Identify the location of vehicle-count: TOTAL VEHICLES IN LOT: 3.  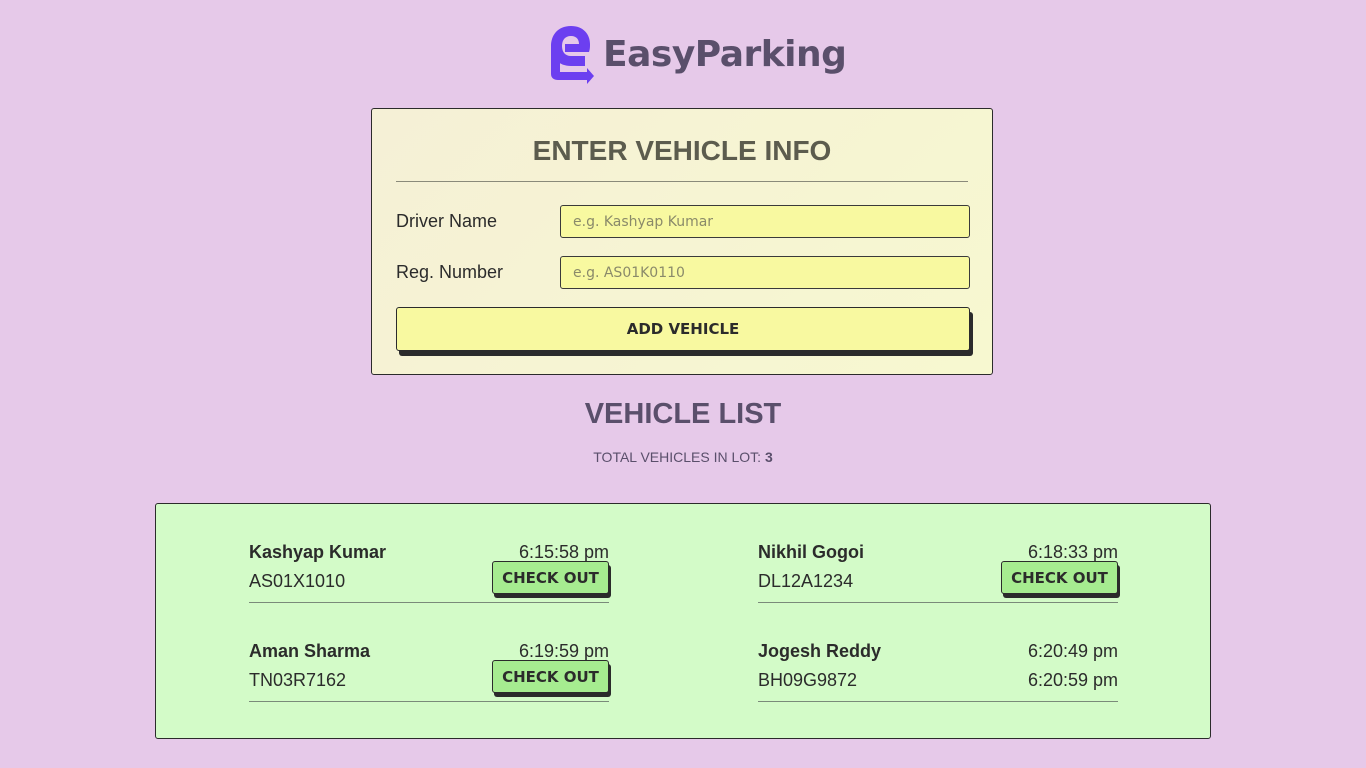
(683, 457).